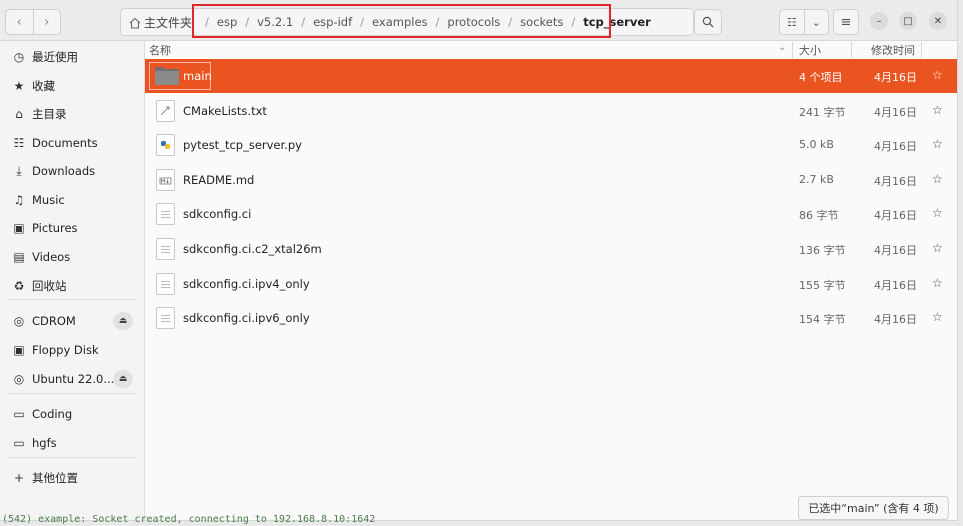  I want to click on breadcrumb-item: esp-idf, so click(332, 22).